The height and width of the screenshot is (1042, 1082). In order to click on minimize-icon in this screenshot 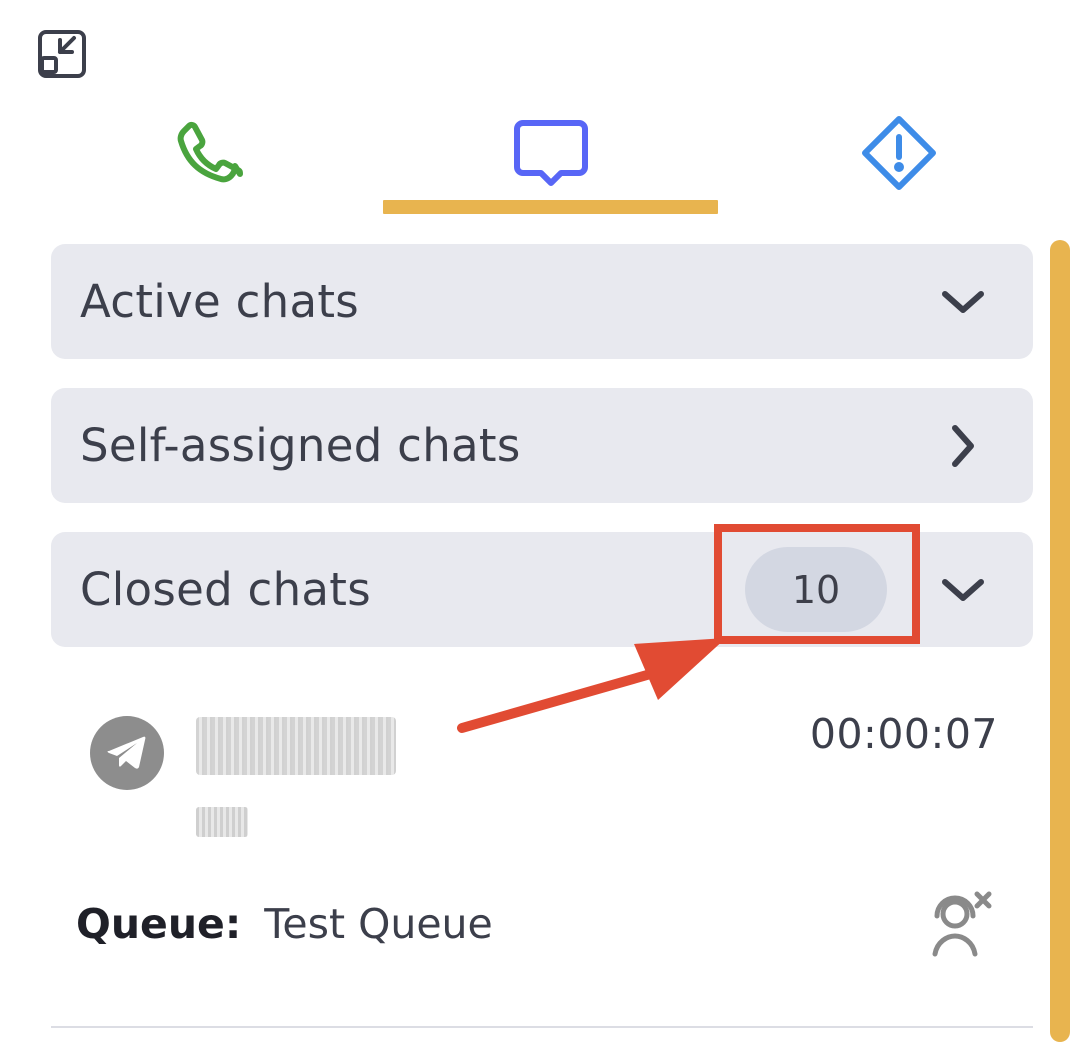, I will do `click(62, 56)`.